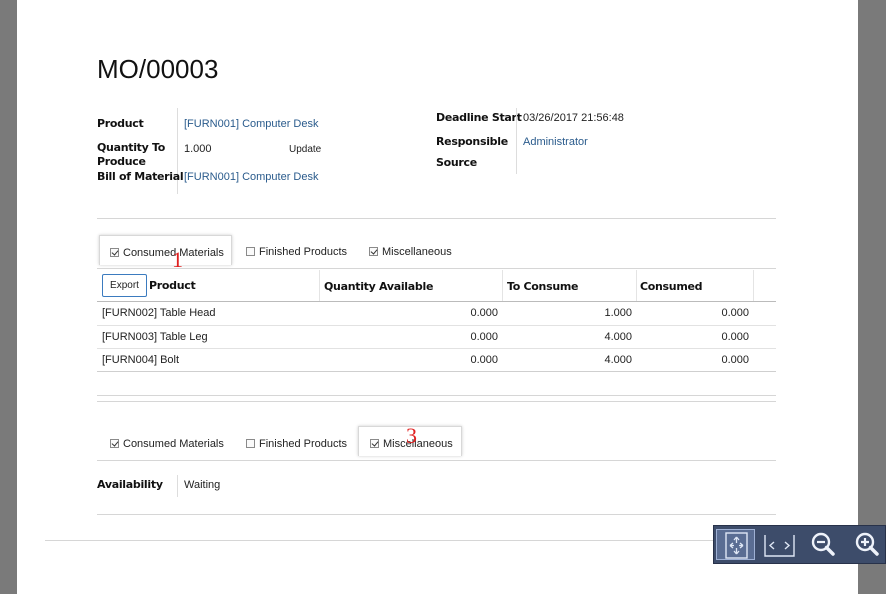  I want to click on table-bottom-border, so click(436, 371).